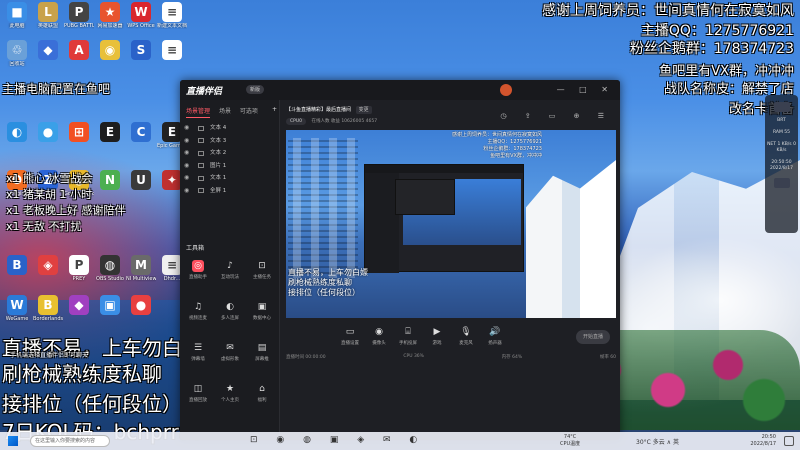 The image size is (800, 450). Describe the element at coordinates (17, 26) in the screenshot. I see `desktop-icon-label: 此电脑` at that location.